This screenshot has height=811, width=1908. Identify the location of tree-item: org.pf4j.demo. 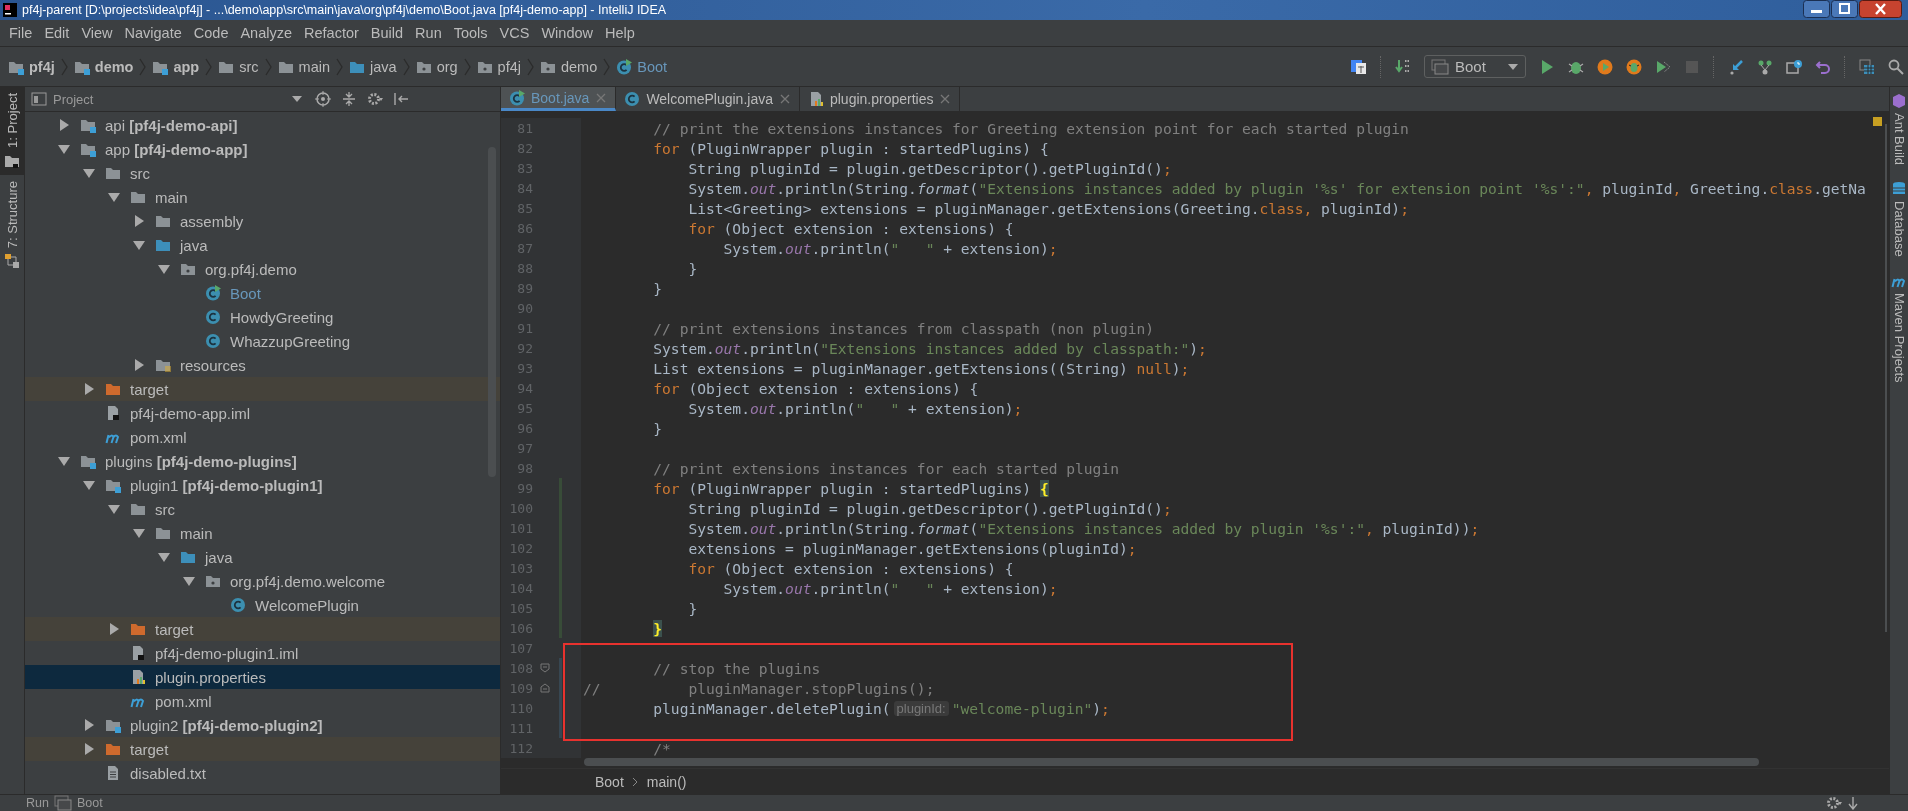
(262, 269).